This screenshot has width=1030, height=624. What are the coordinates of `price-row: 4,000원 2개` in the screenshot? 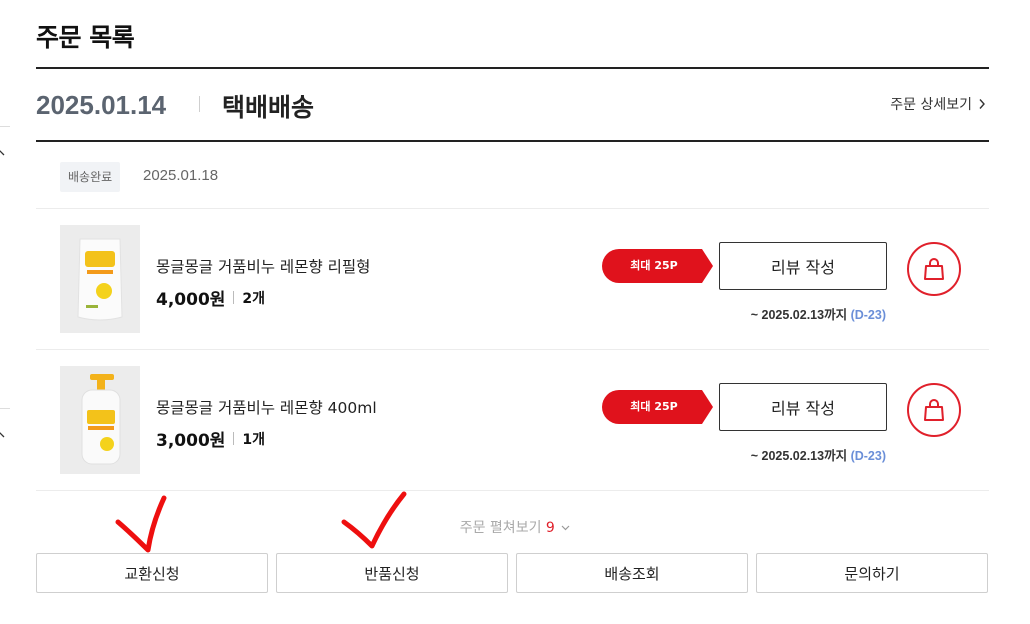 It's located at (210, 297).